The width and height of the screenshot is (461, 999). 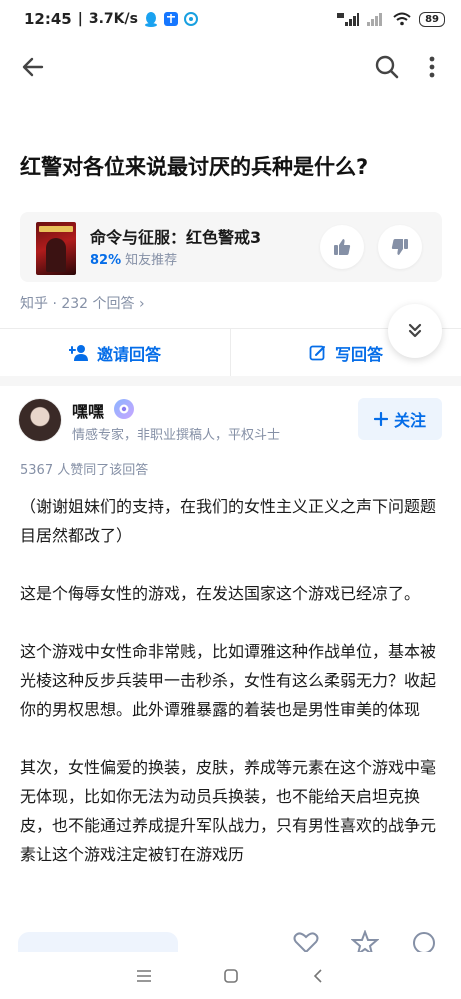 I want to click on section-divider, so click(x=230, y=381).